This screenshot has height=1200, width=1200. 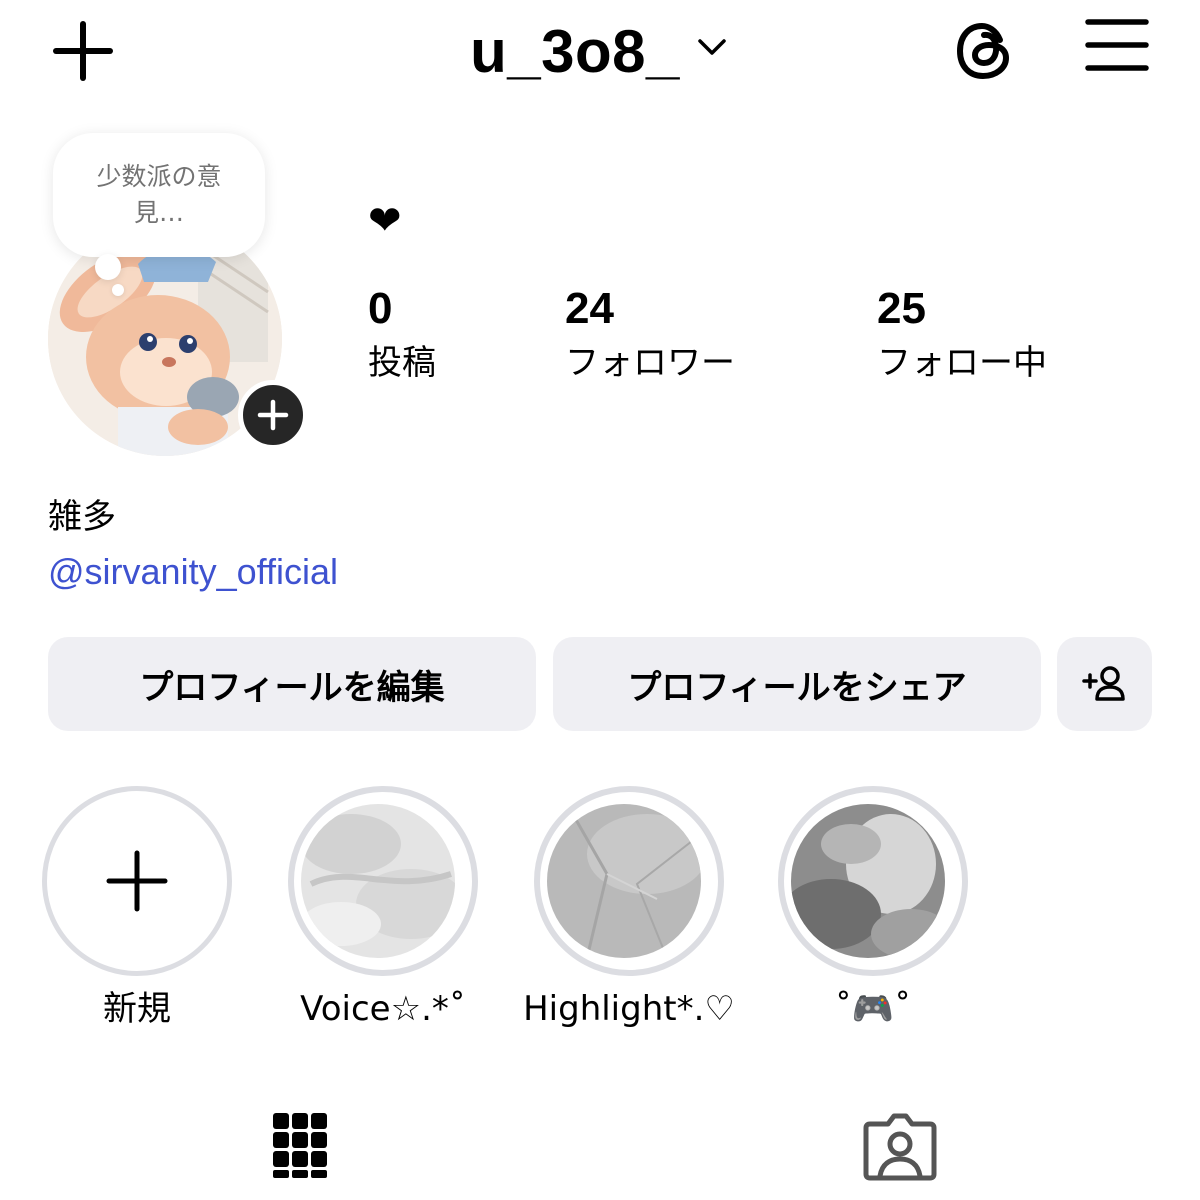 I want to click on highlight-label: Voice☆.*˚, so click(x=383, y=1009).